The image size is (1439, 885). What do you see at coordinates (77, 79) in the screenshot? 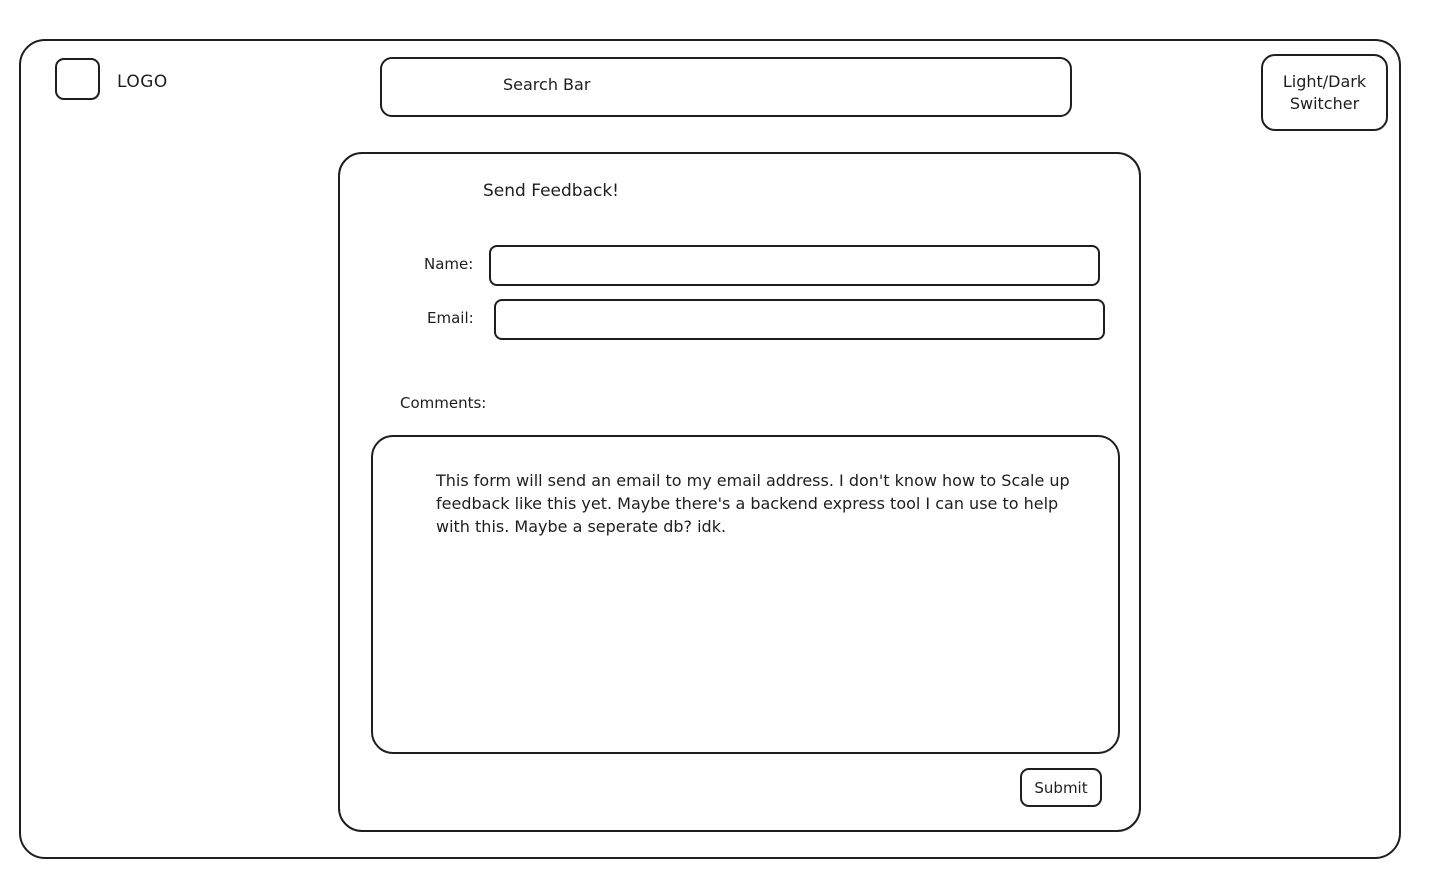
I see `logo-icon` at bounding box center [77, 79].